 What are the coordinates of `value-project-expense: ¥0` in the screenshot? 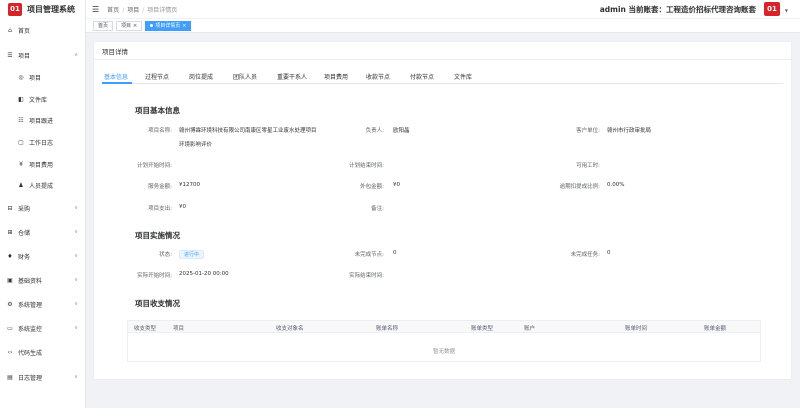 It's located at (182, 207).